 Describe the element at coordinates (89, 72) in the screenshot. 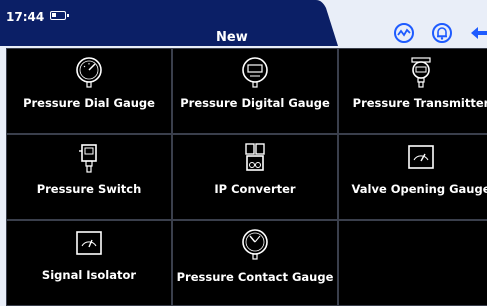

I see `dial-gauge-icon` at that location.